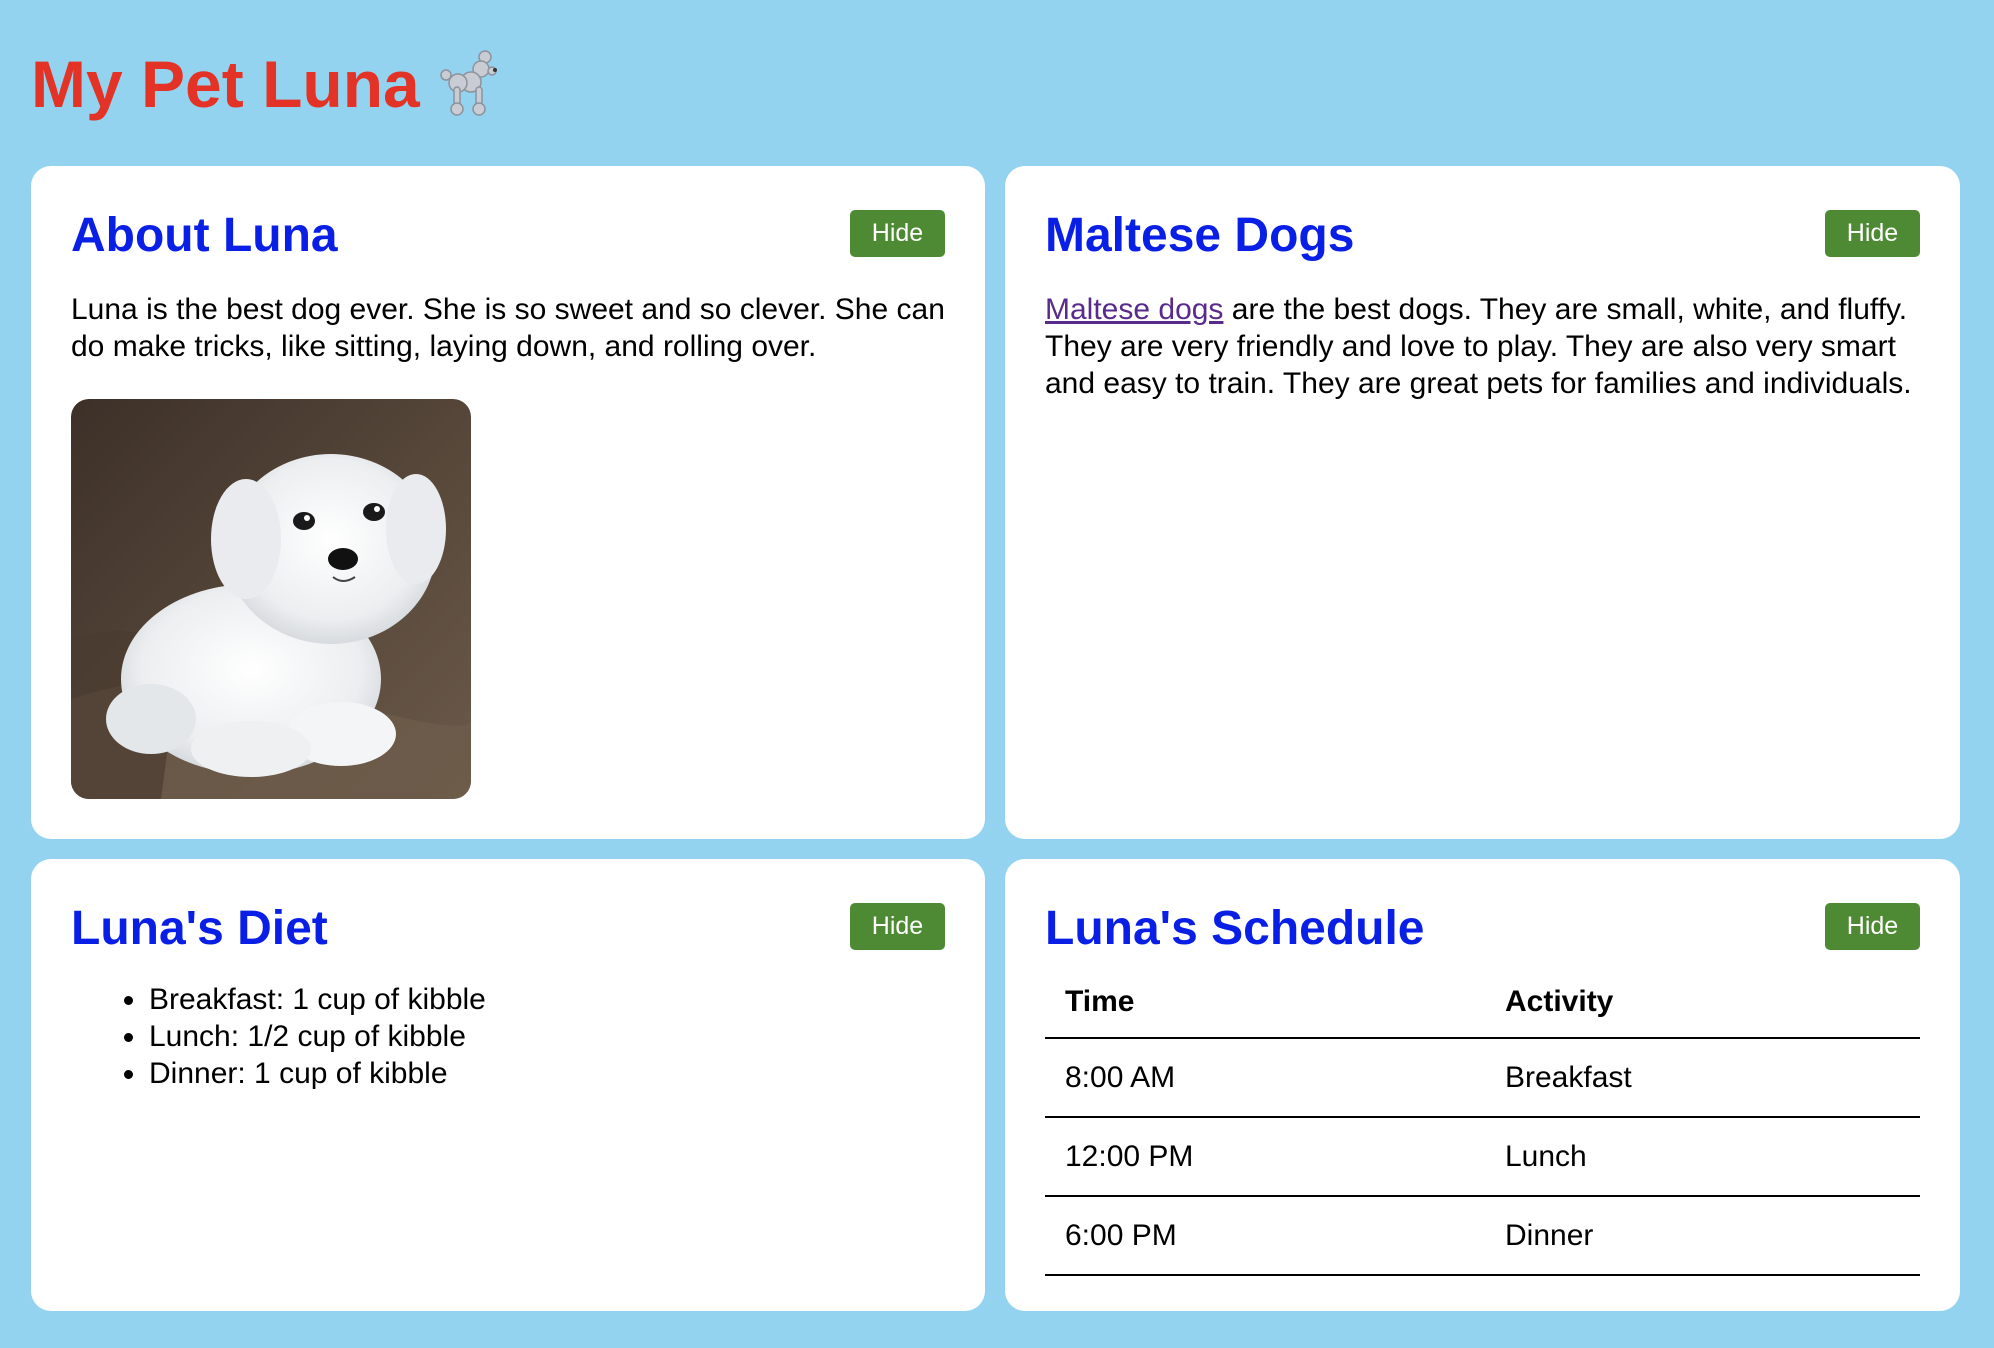 The width and height of the screenshot is (1994, 1348). What do you see at coordinates (1235, 928) in the screenshot?
I see `luna-schedule-heading: Luna's Schedule` at bounding box center [1235, 928].